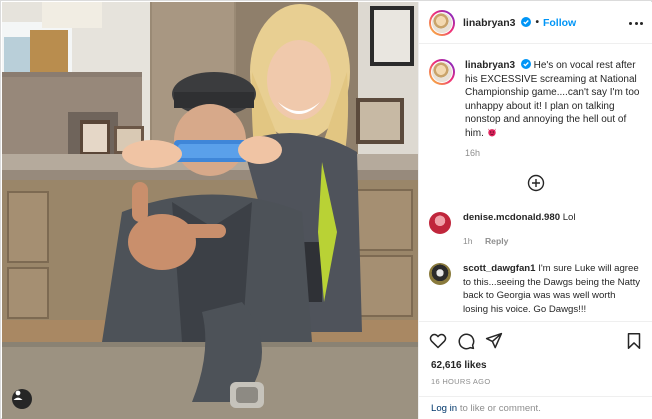 The image size is (652, 419). What do you see at coordinates (18, 395) in the screenshot?
I see `tagged-user-icon` at bounding box center [18, 395].